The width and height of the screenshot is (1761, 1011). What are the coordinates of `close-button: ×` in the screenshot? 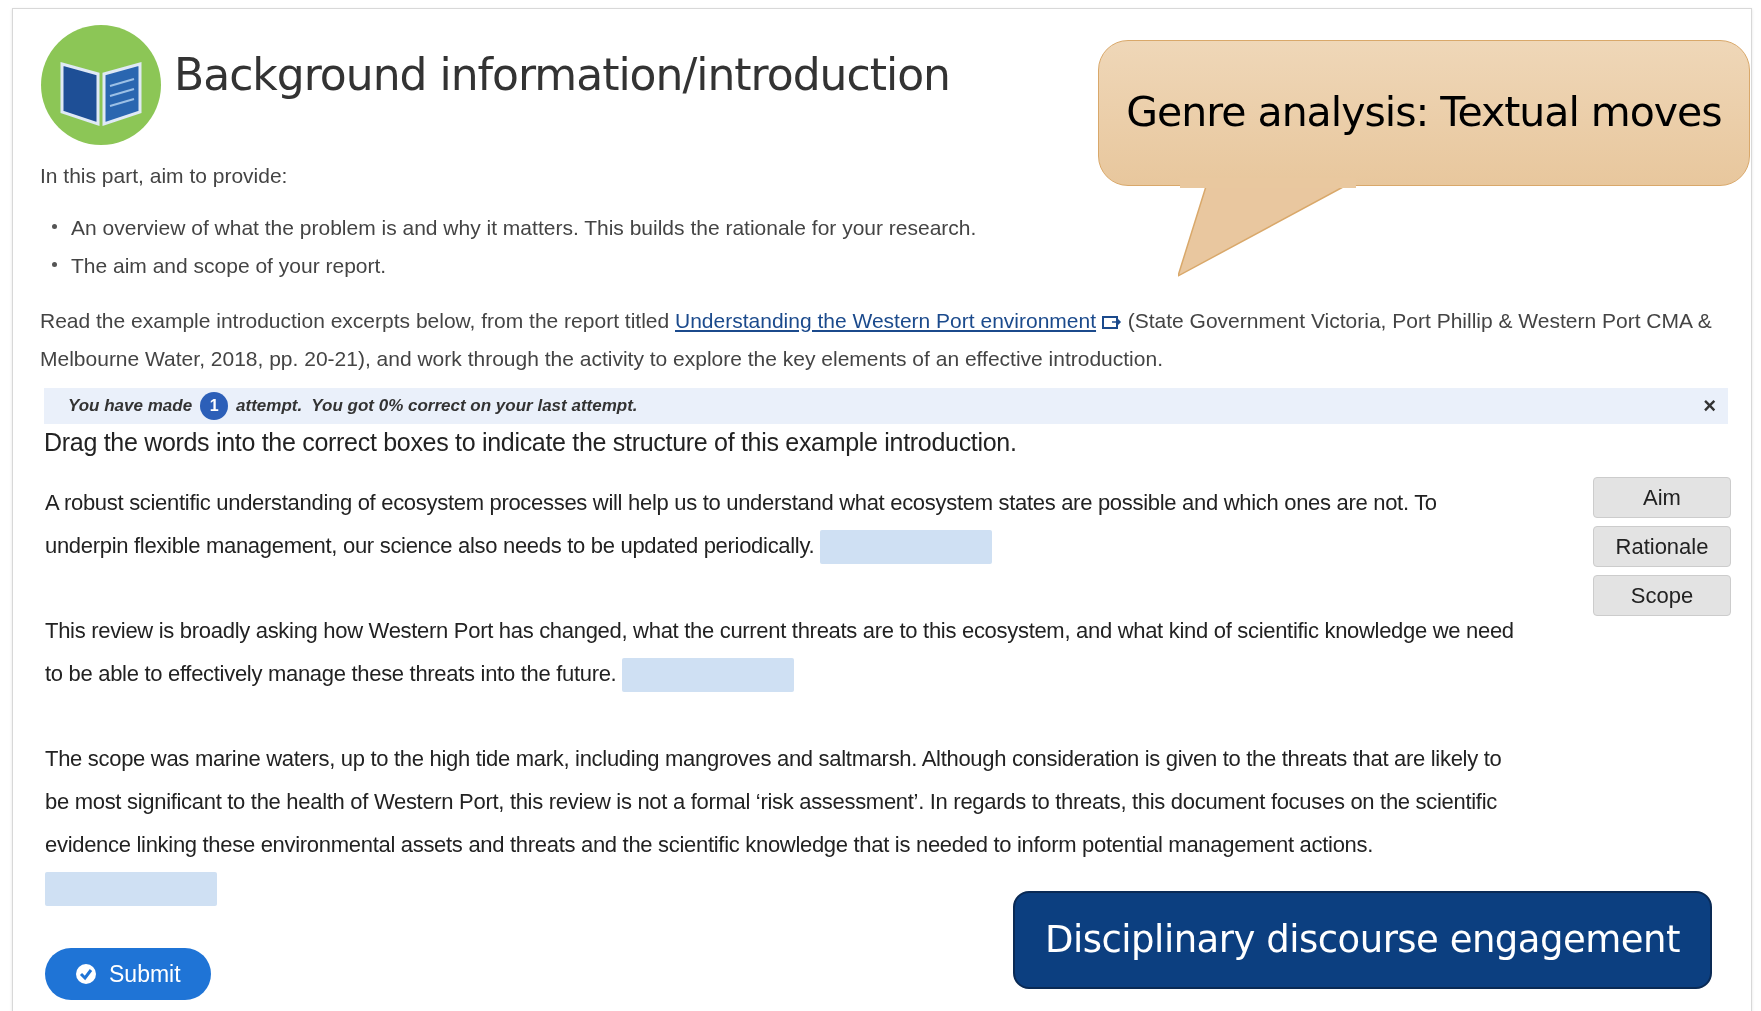 It's located at (1709, 405).